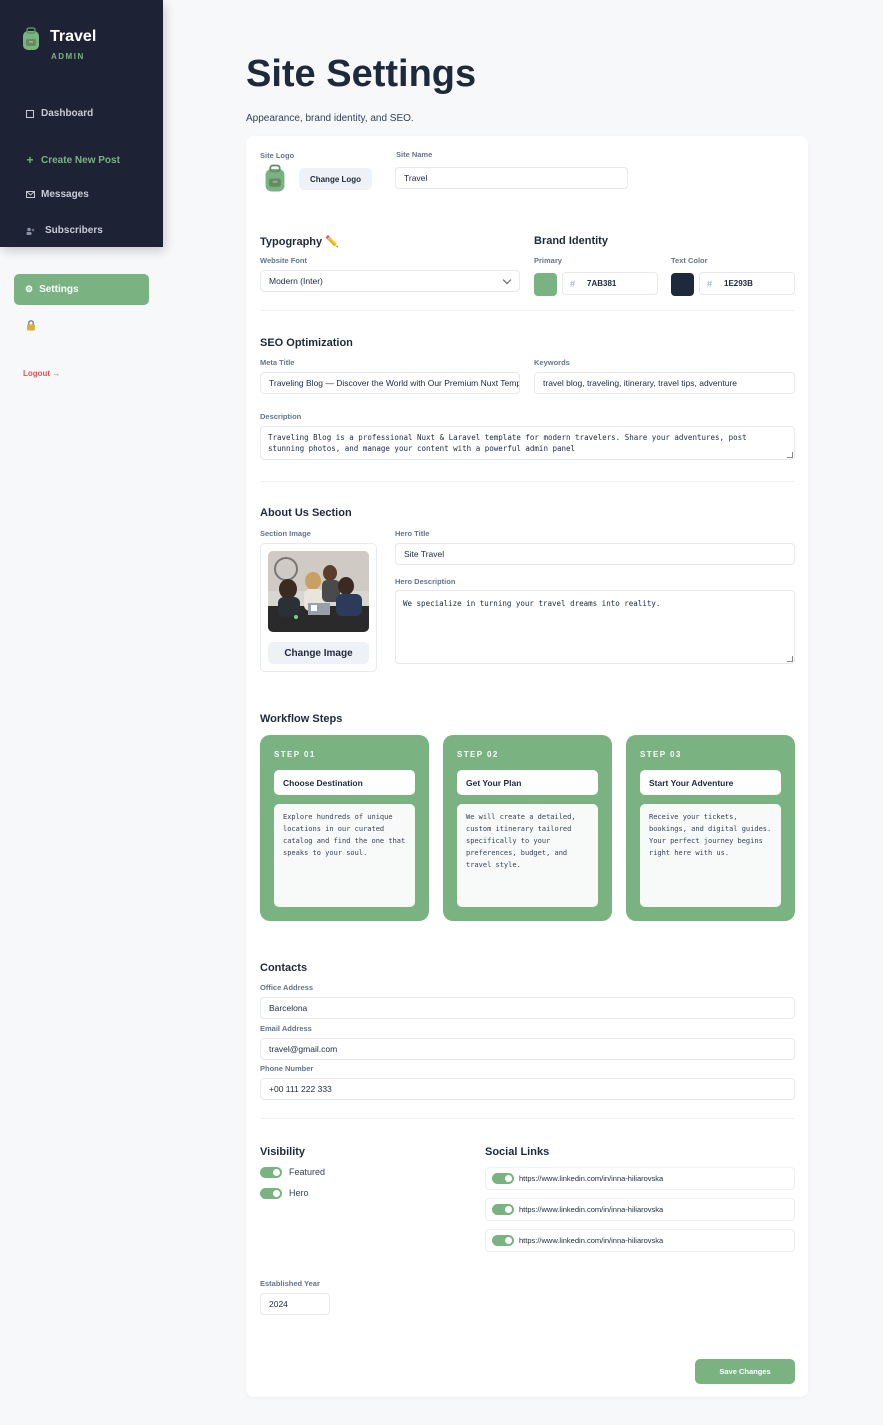 This screenshot has width=883, height=1425. Describe the element at coordinates (306, 343) in the screenshot. I see `seo-heading: SEO Optimization` at that location.